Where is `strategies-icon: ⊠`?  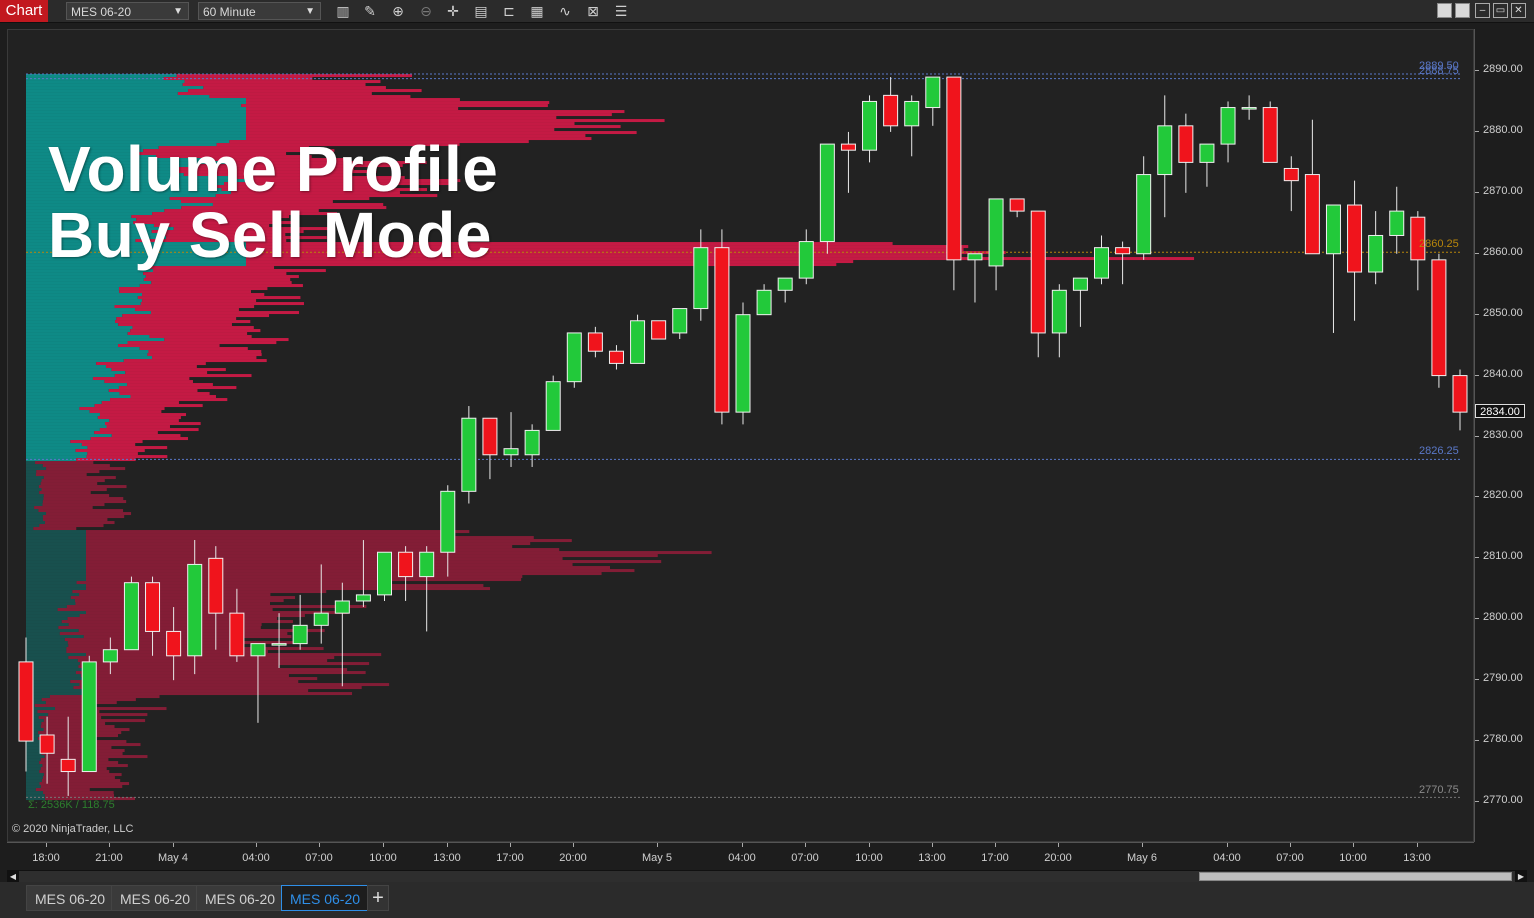
strategies-icon: ⊠ is located at coordinates (593, 11).